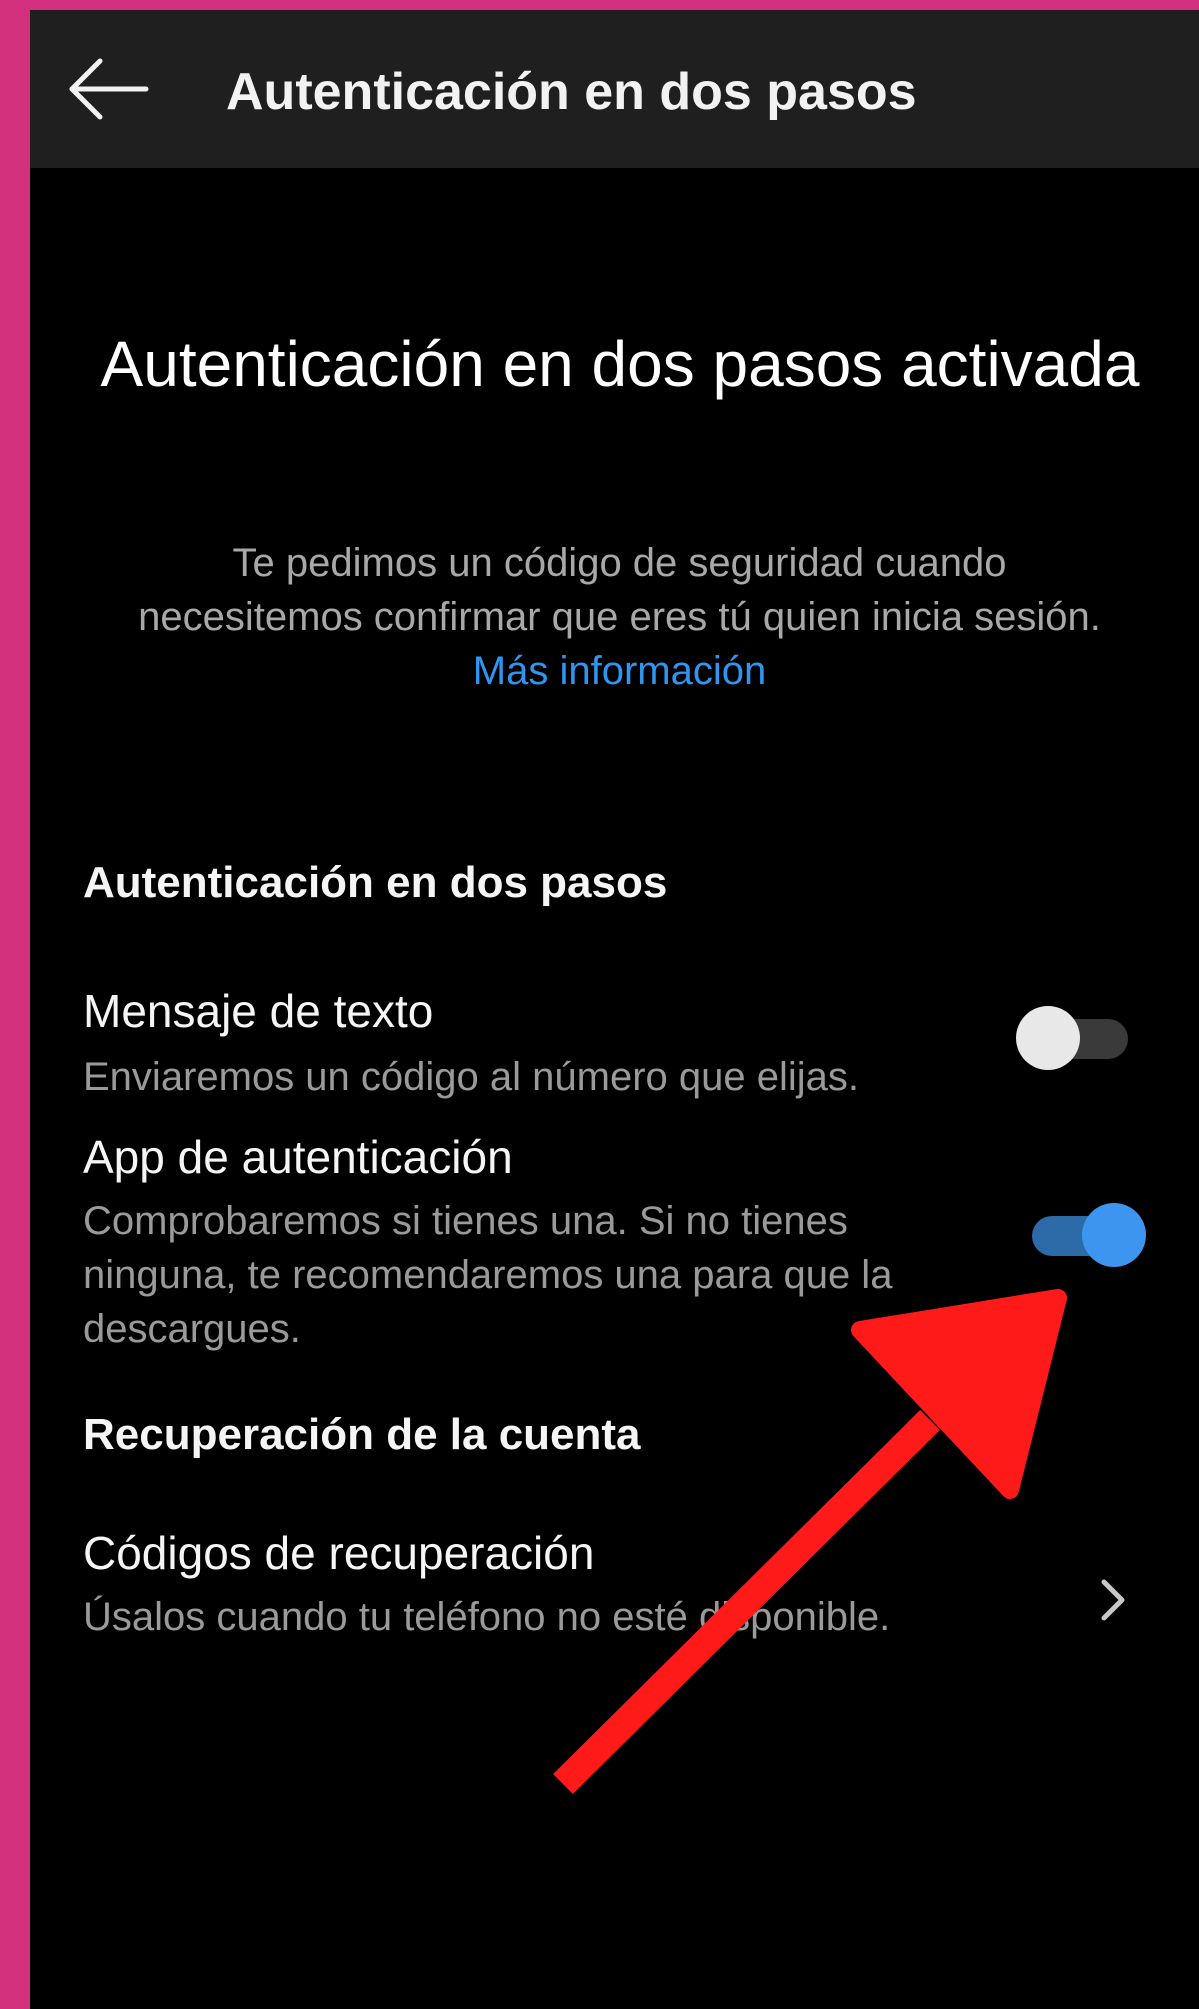 This screenshot has height=2009, width=1199. Describe the element at coordinates (362, 1434) in the screenshot. I see `section-header-recovery: Recuperación de la cuenta` at that location.